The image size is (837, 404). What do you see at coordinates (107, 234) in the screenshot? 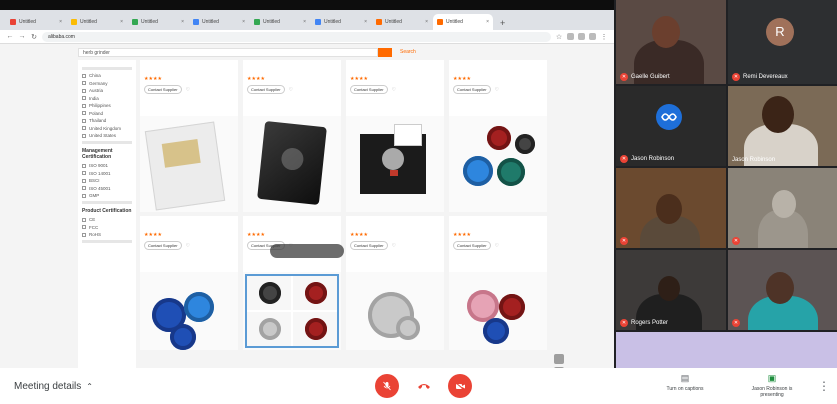
I see `filter-checkbox-item: RoHS` at bounding box center [107, 234].